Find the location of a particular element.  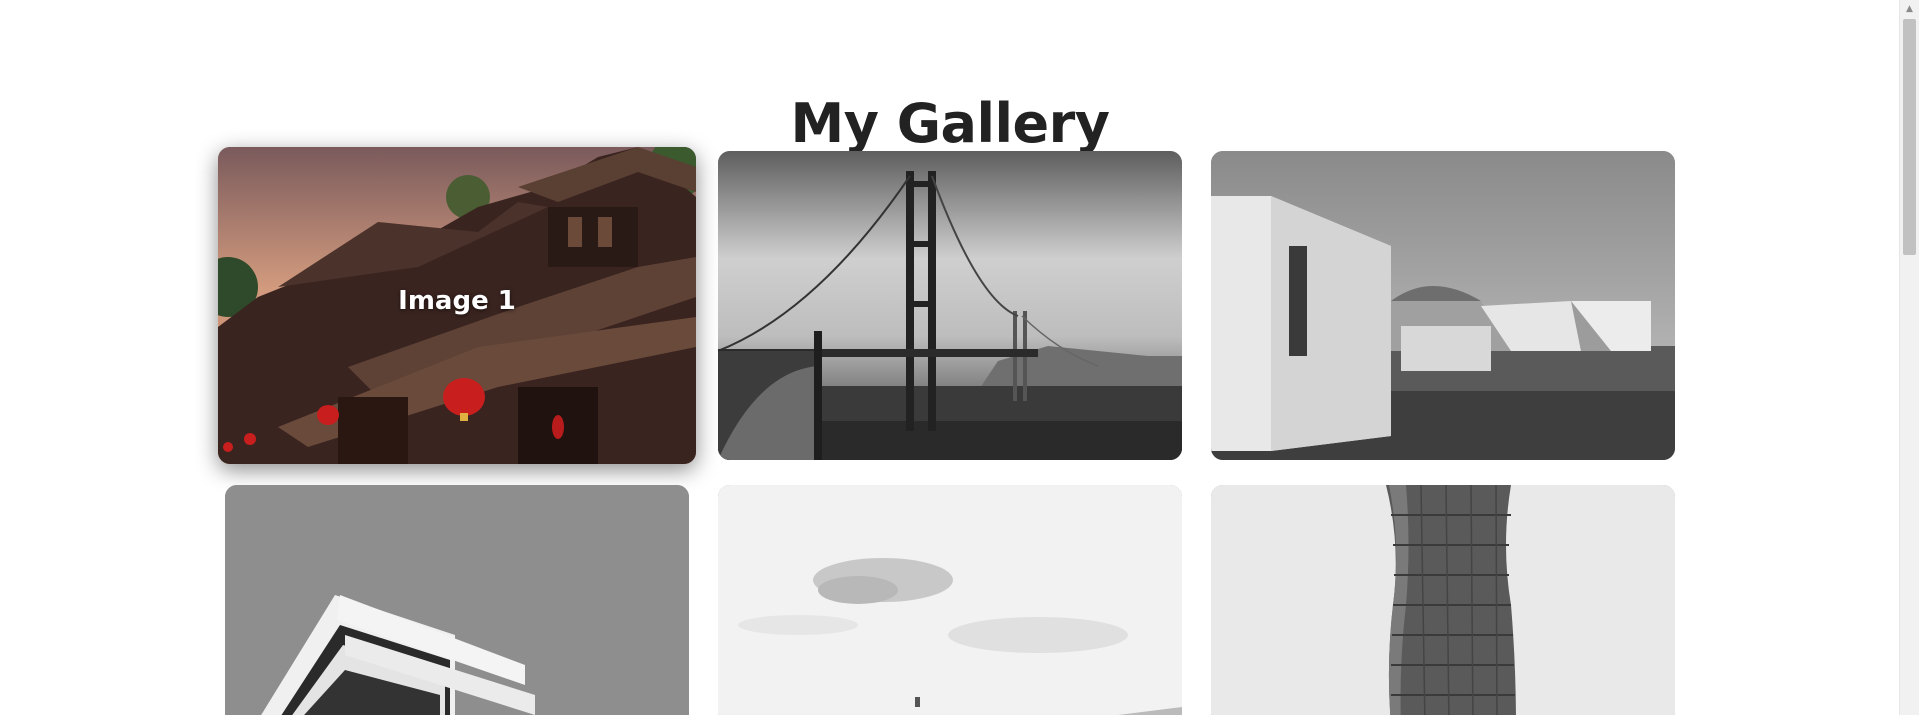

card-caption: Image 1 is located at coordinates (457, 301).